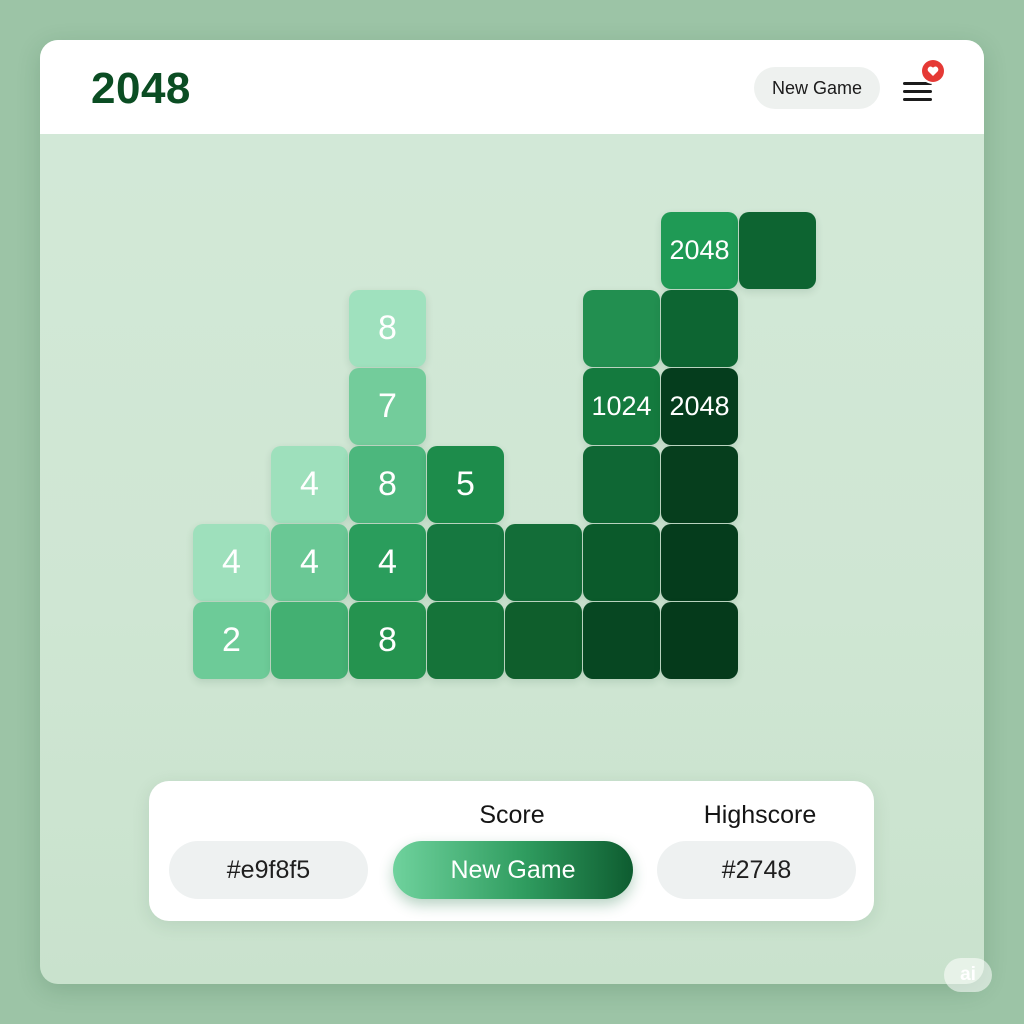  What do you see at coordinates (387, 406) in the screenshot?
I see `board-tile: 7` at bounding box center [387, 406].